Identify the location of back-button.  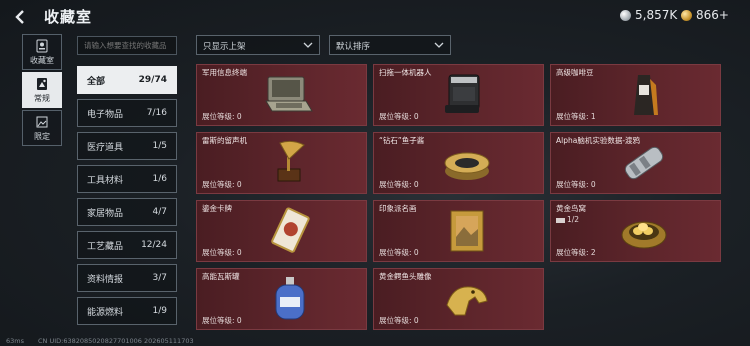
(20, 17).